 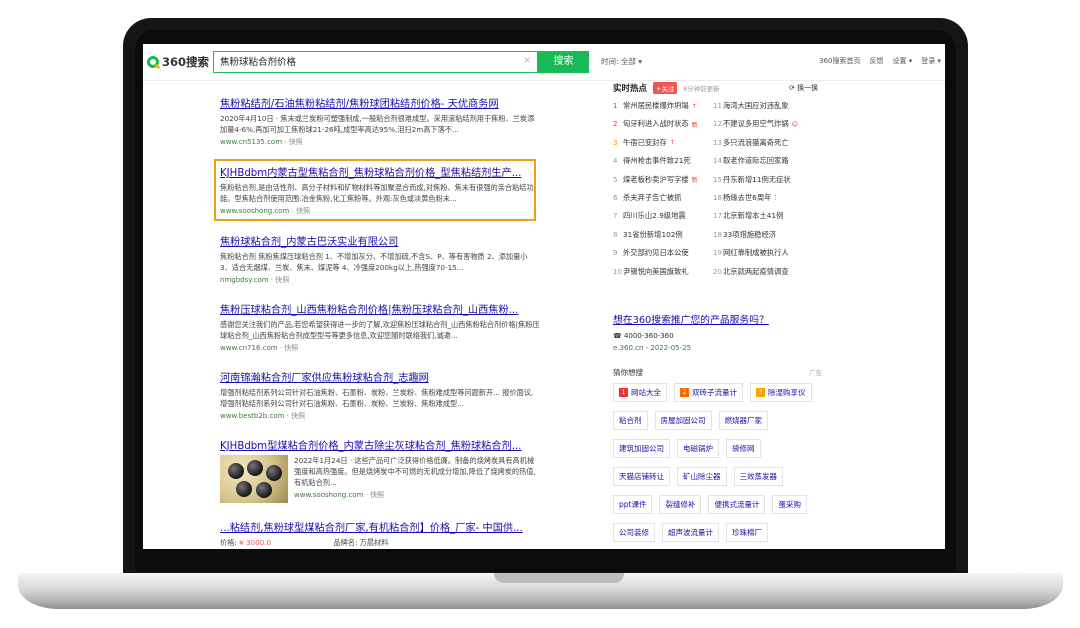 I want to click on link-home: 360搜索首页, so click(x=839, y=61).